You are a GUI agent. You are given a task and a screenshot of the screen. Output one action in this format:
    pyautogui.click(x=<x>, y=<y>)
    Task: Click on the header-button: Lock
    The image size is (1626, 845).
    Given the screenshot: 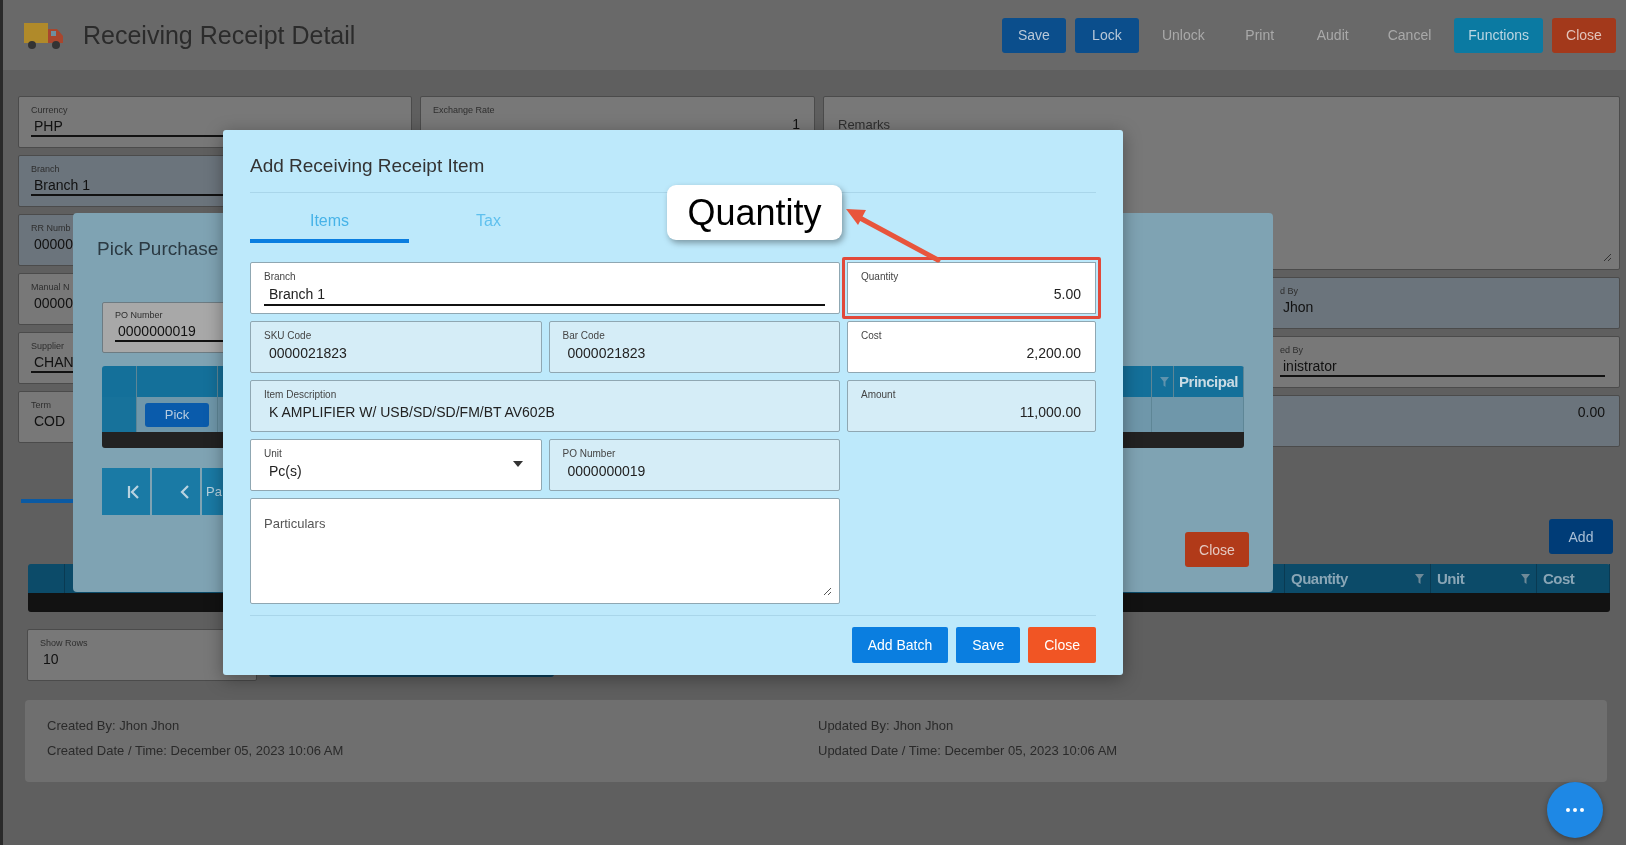 What is the action you would take?
    pyautogui.click(x=1106, y=35)
    